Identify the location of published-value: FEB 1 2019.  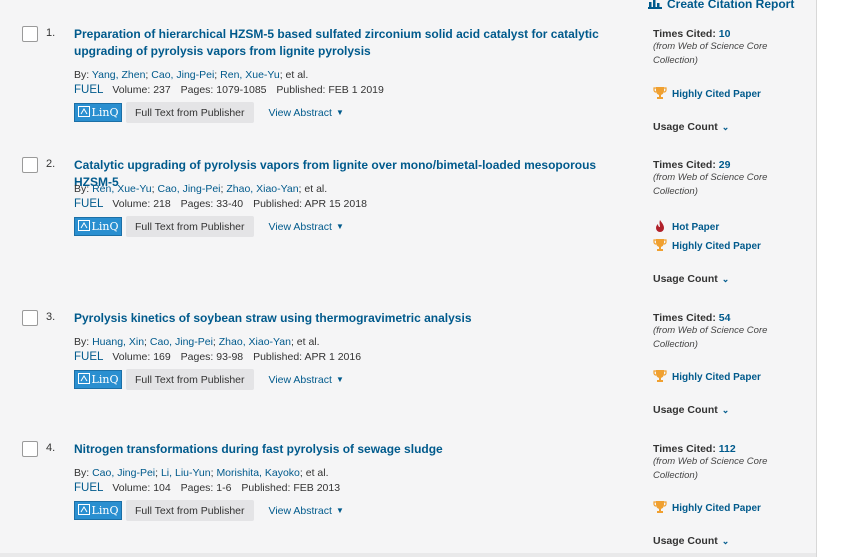
(356, 90).